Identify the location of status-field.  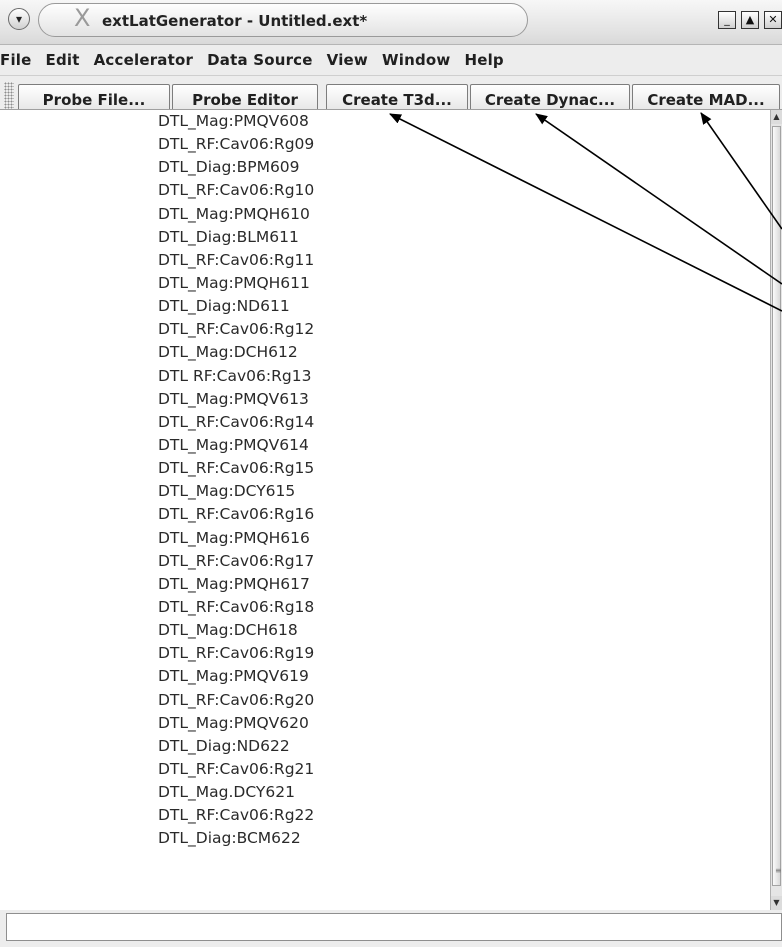
(394, 927).